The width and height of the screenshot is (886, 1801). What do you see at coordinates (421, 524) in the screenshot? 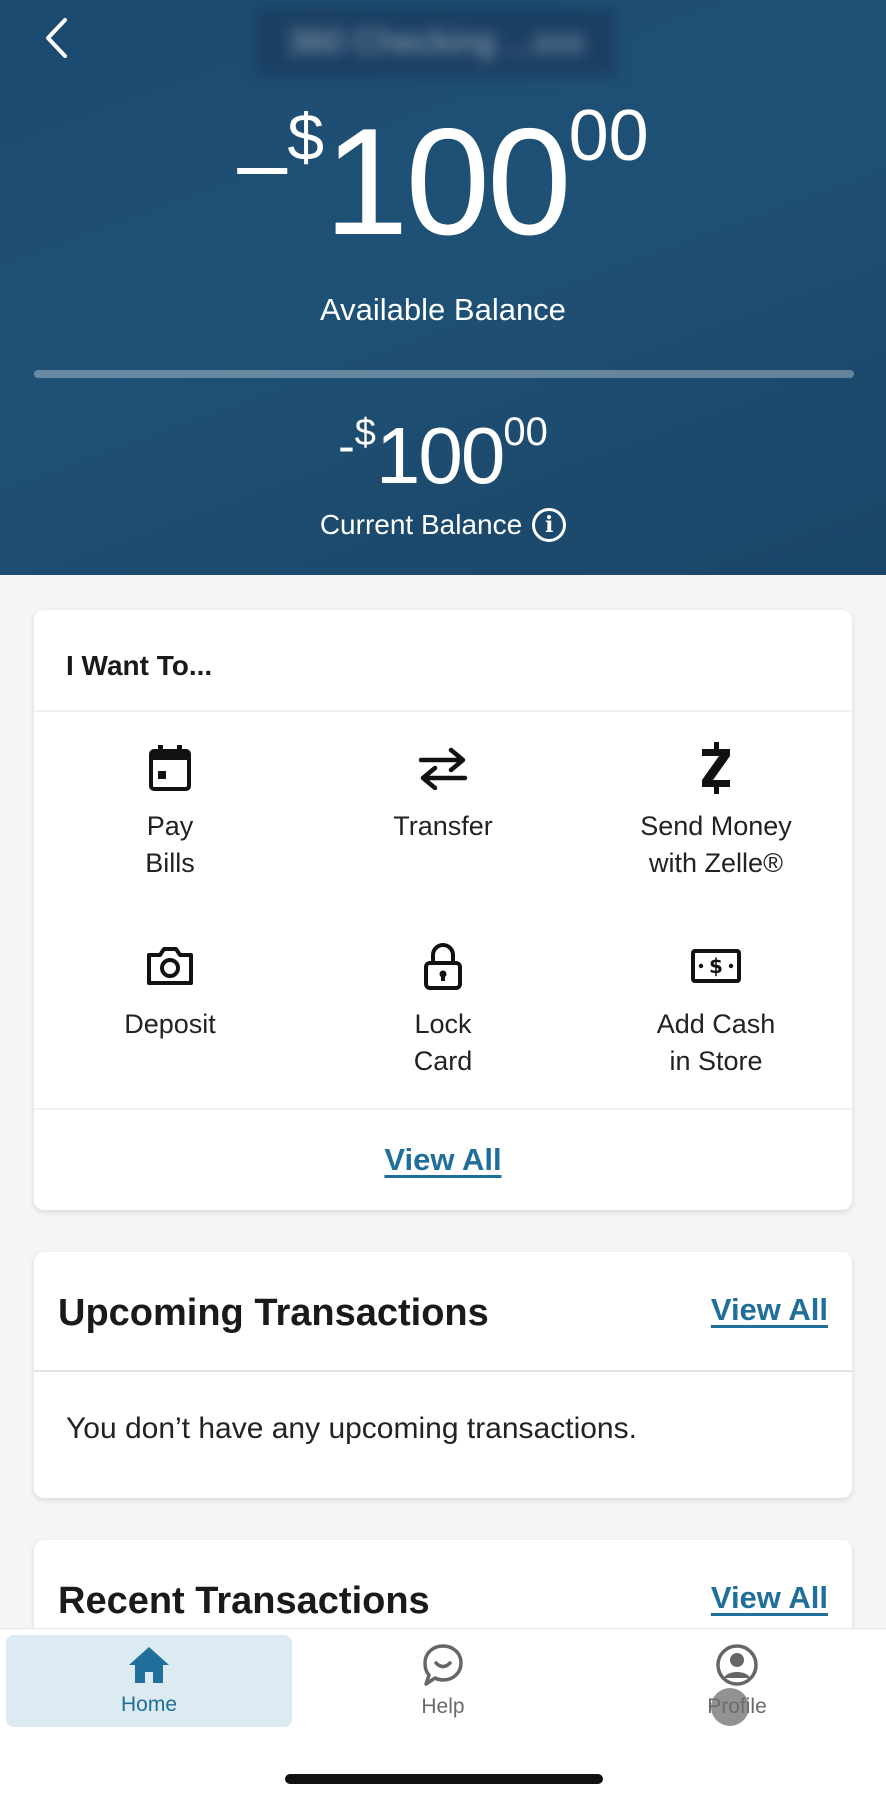
I see `current-balance-label: Current Balance` at bounding box center [421, 524].